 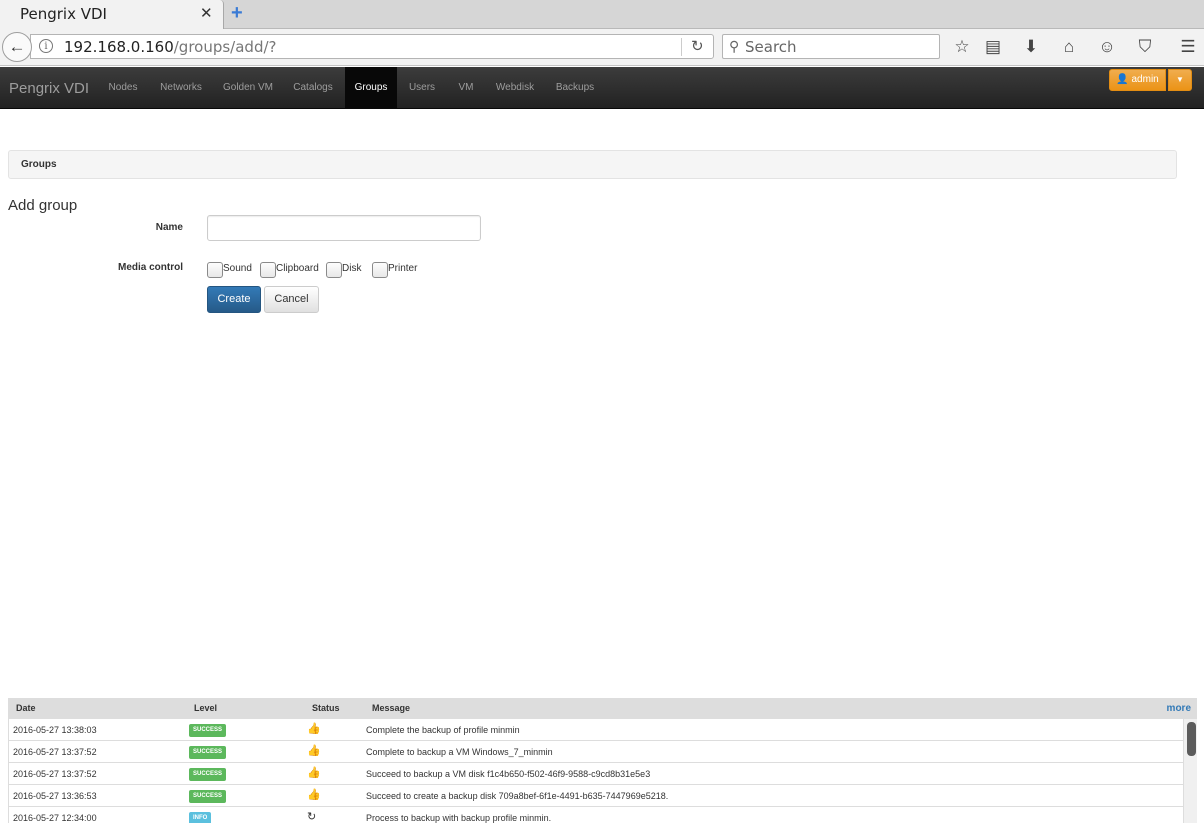 What do you see at coordinates (334, 270) in the screenshot?
I see `disk-checkbox` at bounding box center [334, 270].